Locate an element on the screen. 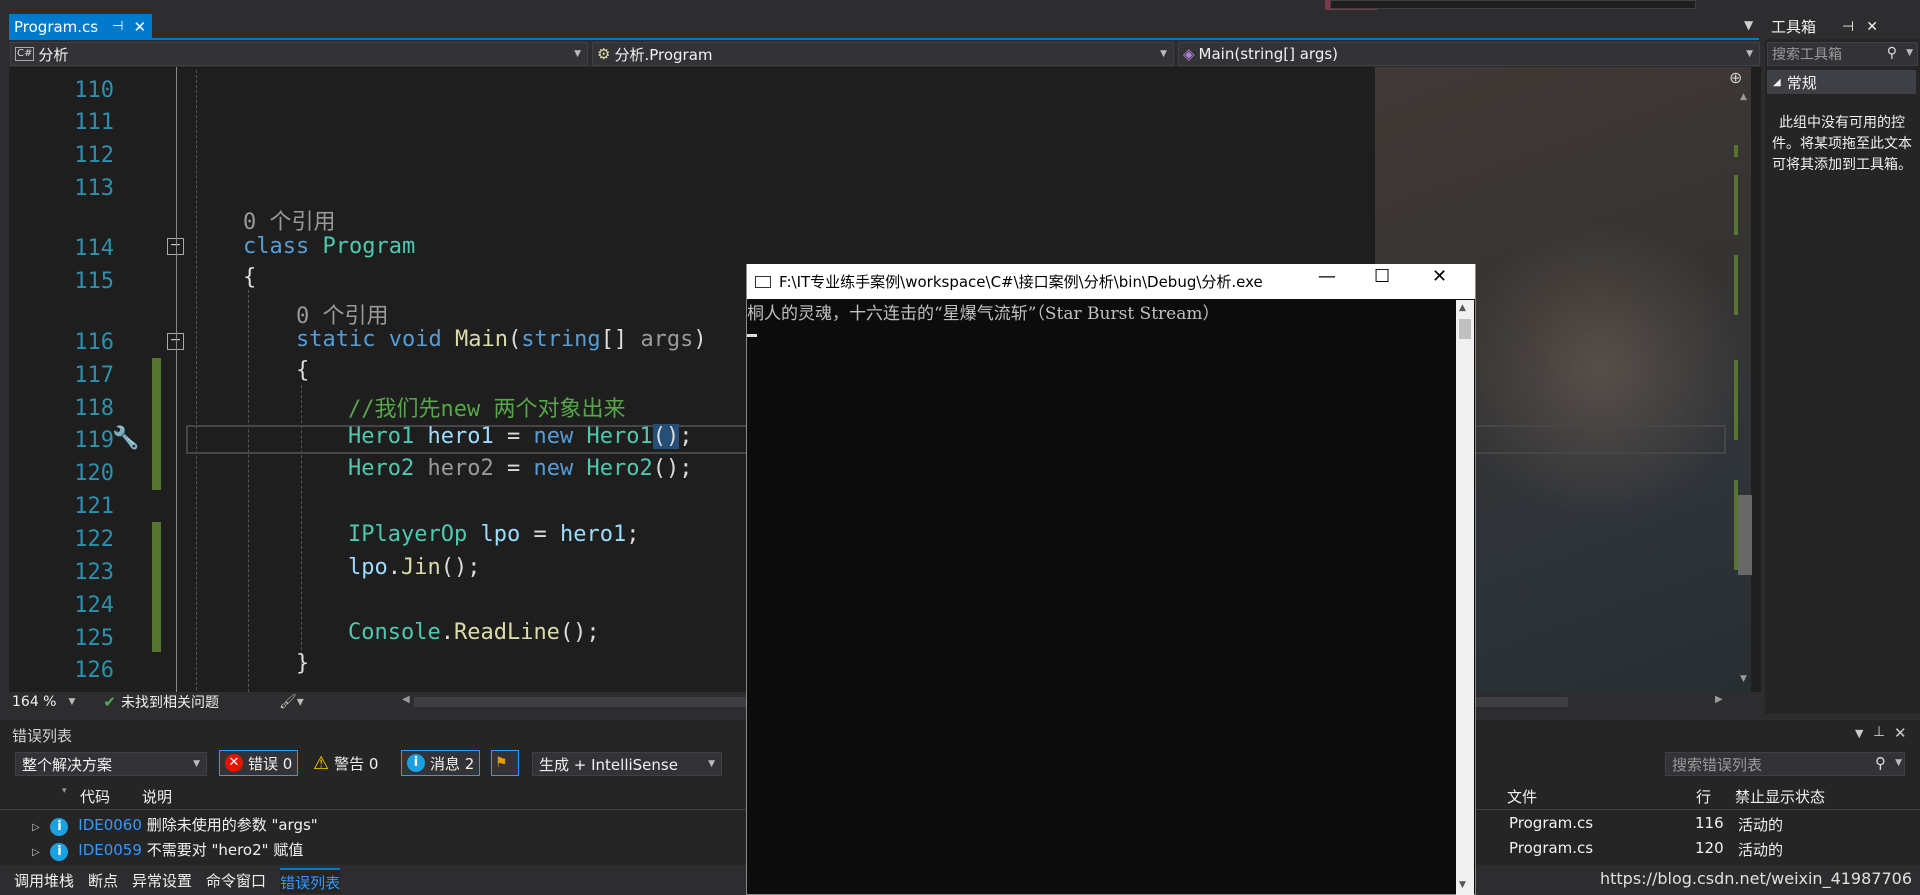  code-line-119: Hero1 hero1 = new Hero1(); is located at coordinates (520, 436).